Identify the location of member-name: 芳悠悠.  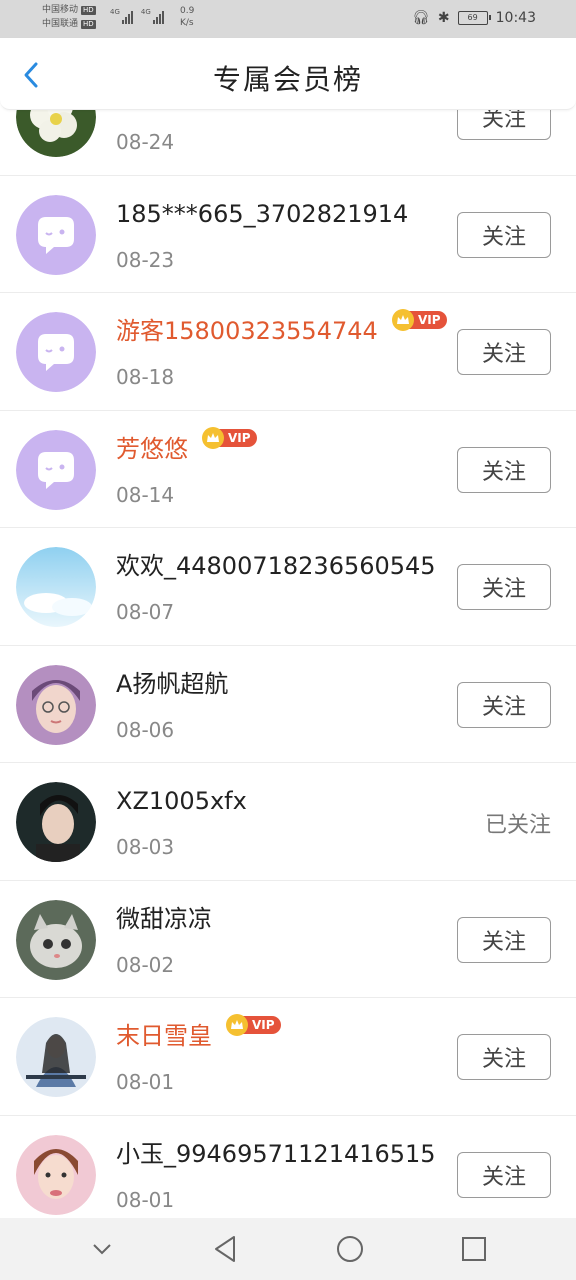
(152, 448).